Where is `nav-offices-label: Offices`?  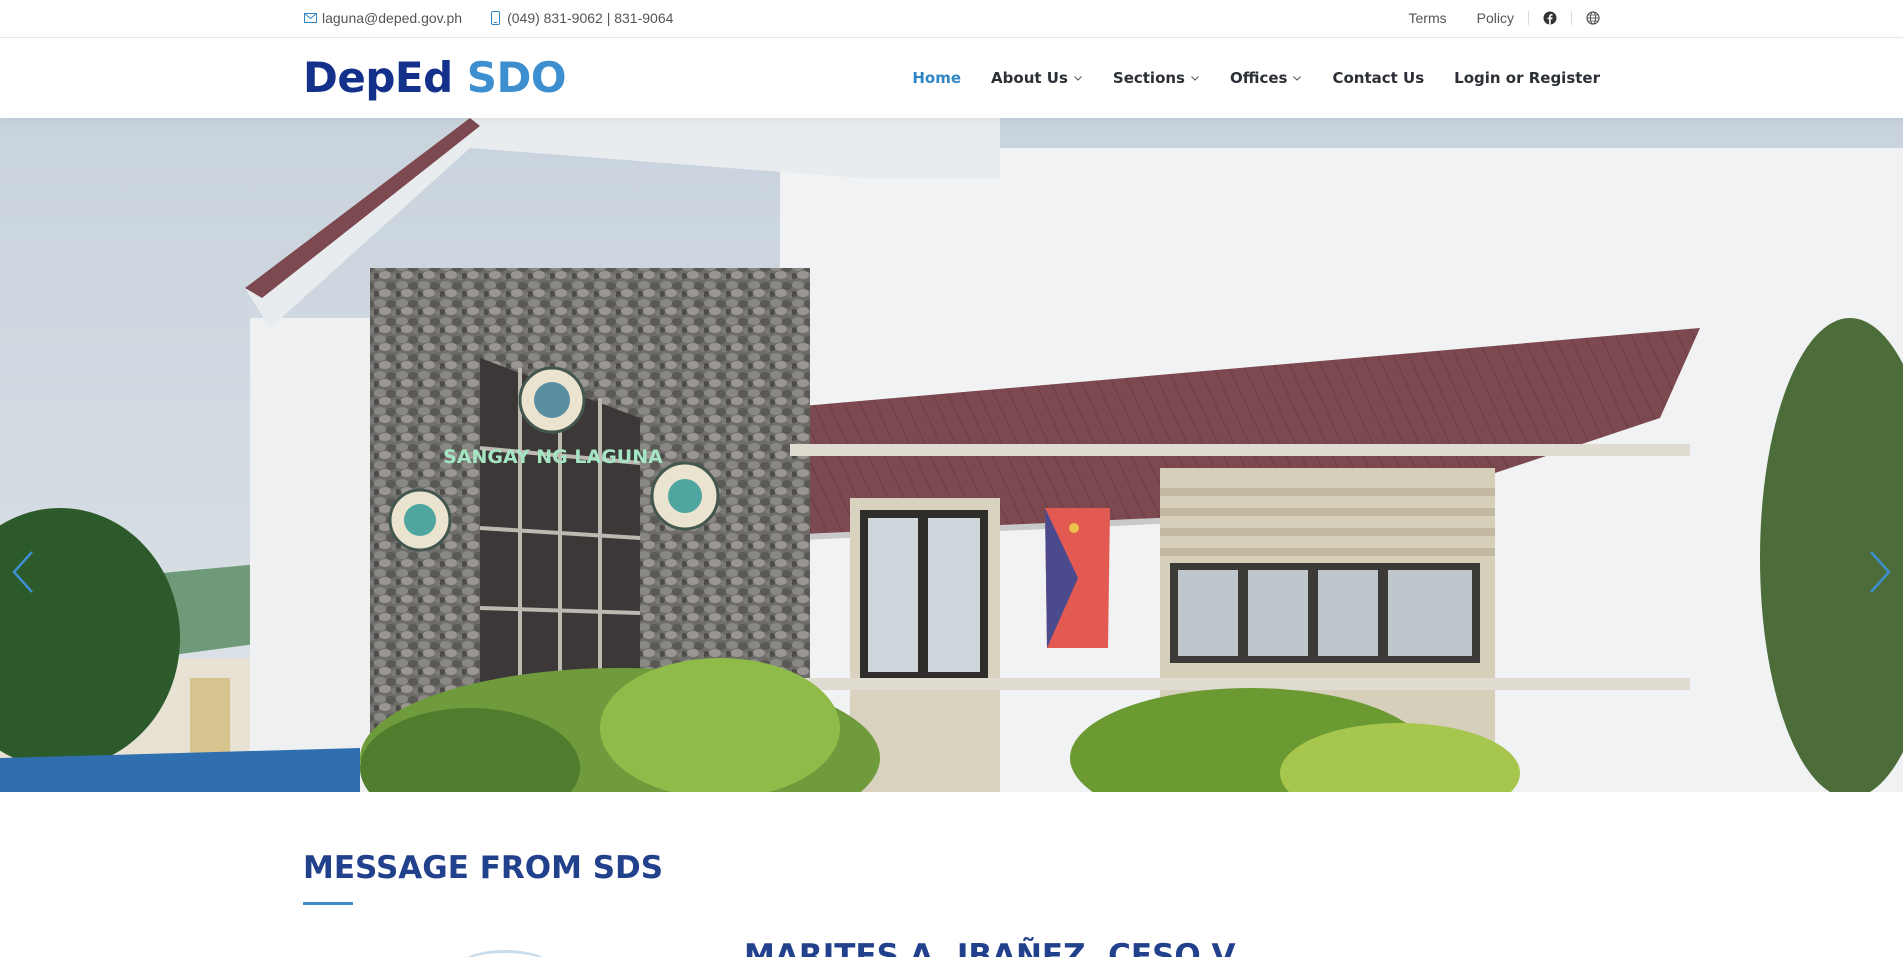
nav-offices-label: Offices is located at coordinates (1258, 78).